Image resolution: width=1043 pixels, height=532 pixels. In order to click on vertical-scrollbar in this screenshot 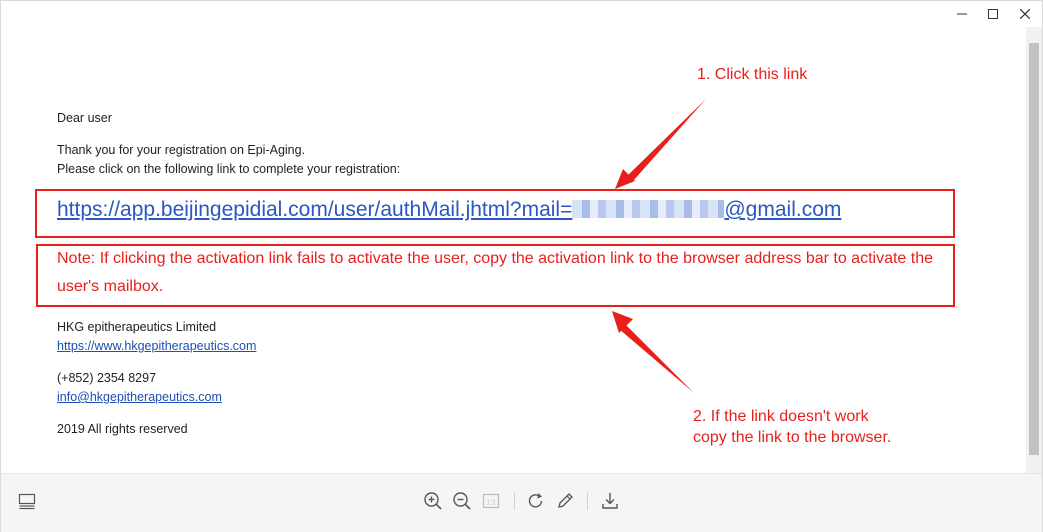, I will do `click(1034, 250)`.